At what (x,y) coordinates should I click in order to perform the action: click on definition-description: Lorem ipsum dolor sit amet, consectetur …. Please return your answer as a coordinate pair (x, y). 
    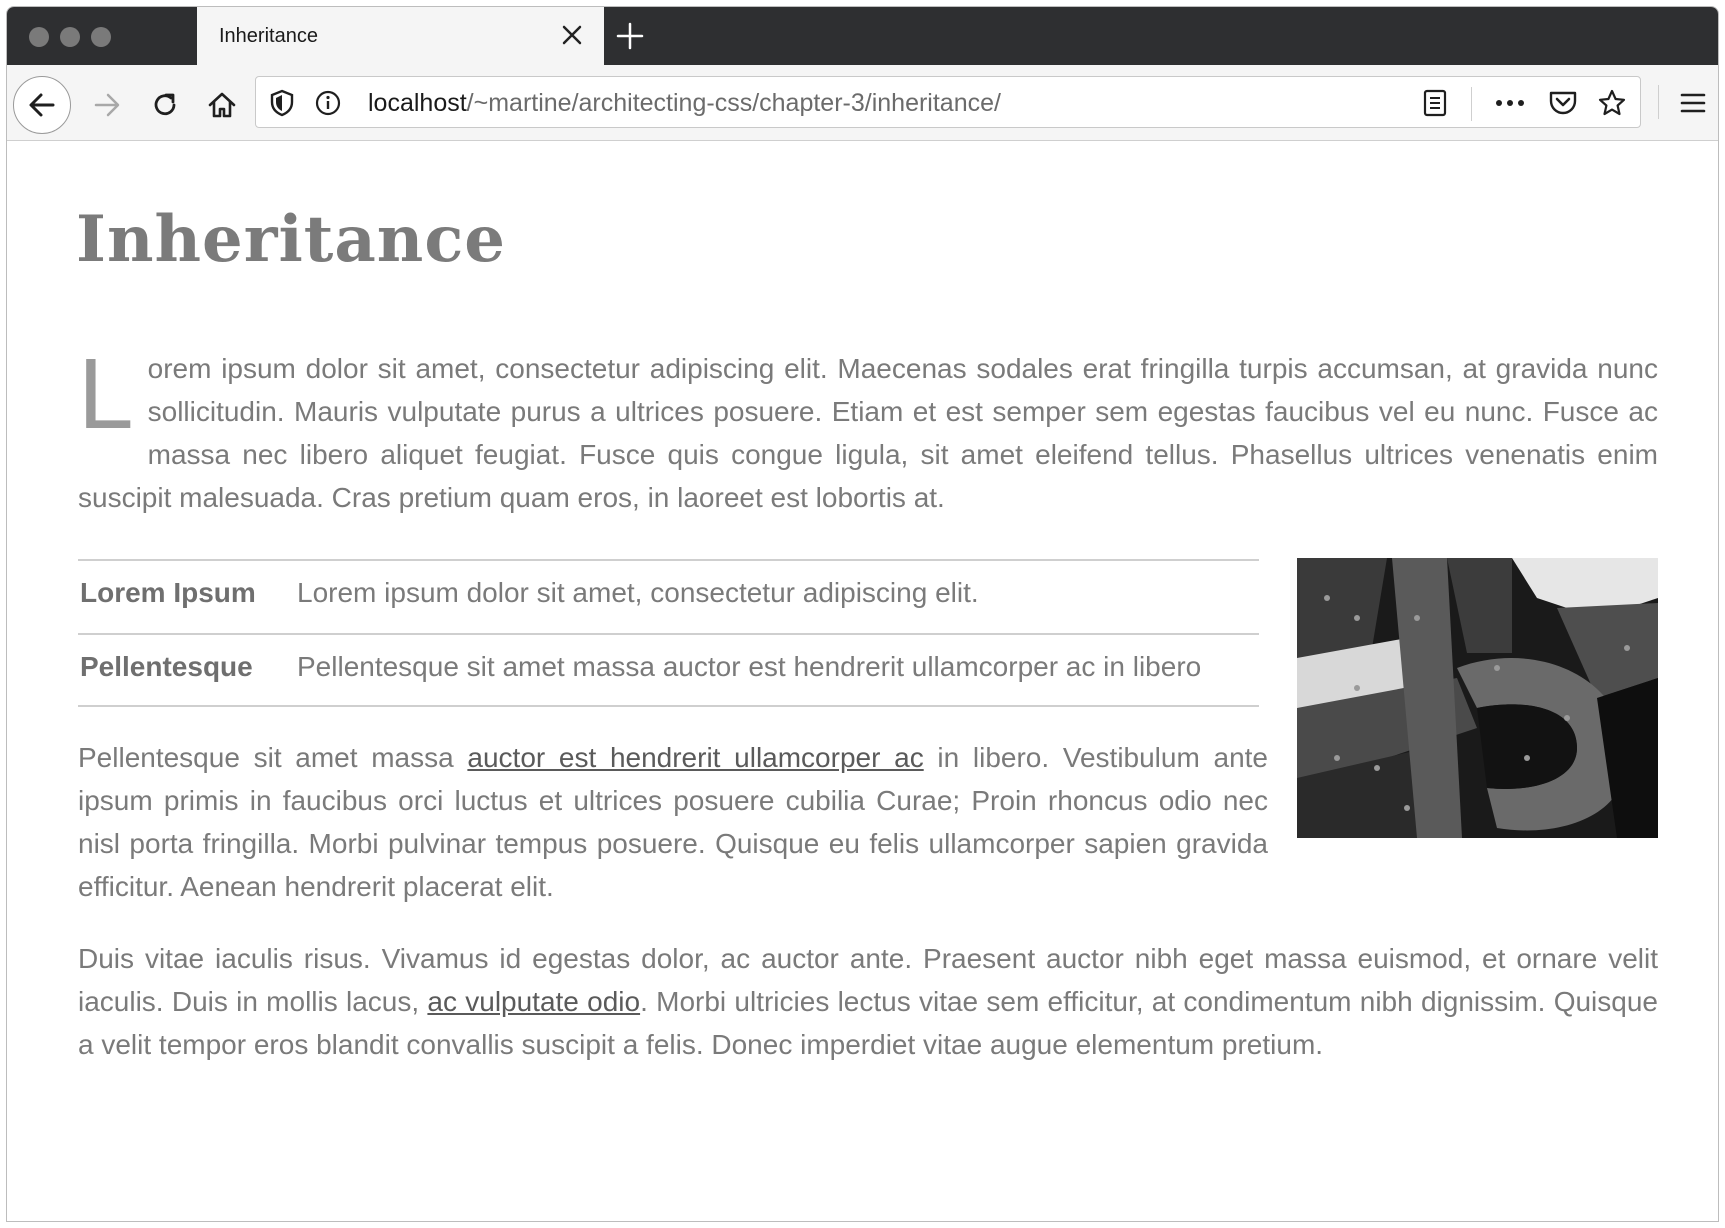
    Looking at the image, I should click on (638, 592).